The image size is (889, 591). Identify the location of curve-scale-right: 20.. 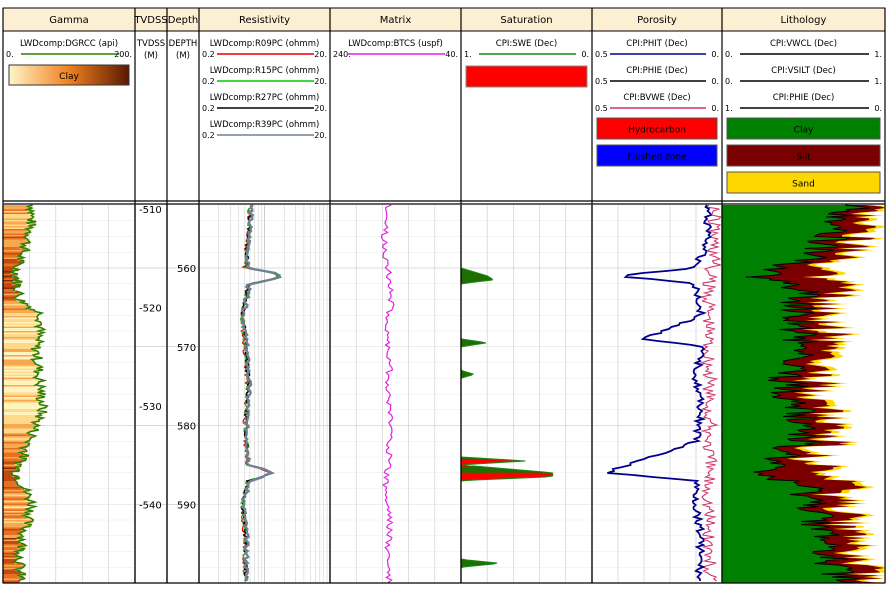
(320, 54).